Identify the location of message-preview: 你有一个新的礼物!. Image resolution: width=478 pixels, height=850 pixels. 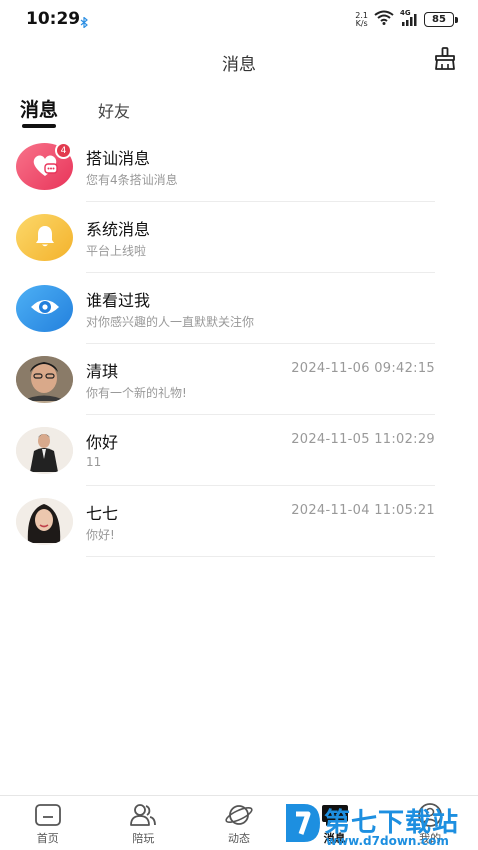
(136, 393).